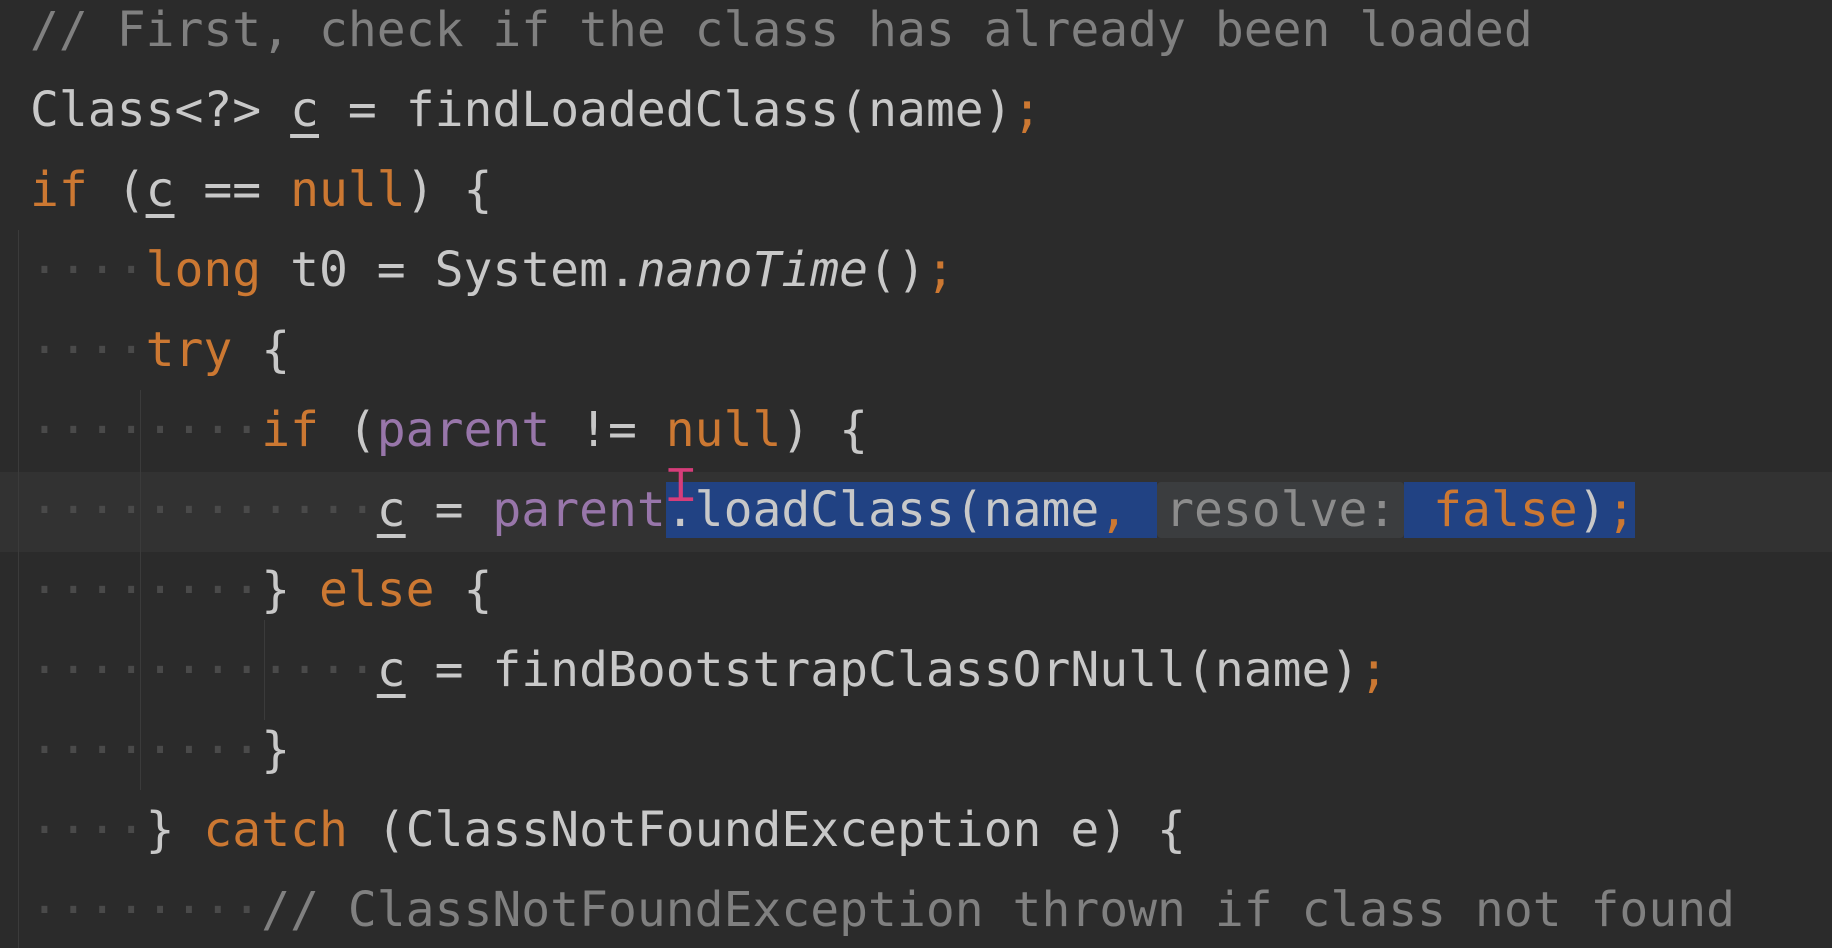 Image resolution: width=1832 pixels, height=948 pixels. Describe the element at coordinates (752, 270) in the screenshot. I see `code-token: nanoTime` at that location.